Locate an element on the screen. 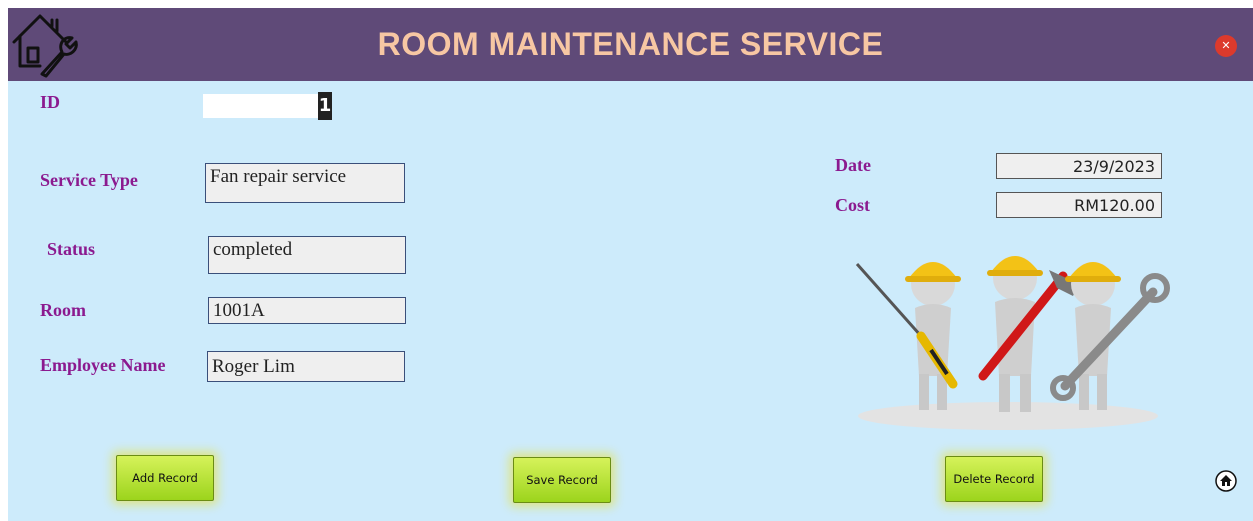 Image resolution: width=1253 pixels, height=521 pixels. add-record-button: Add Record is located at coordinates (165, 478).